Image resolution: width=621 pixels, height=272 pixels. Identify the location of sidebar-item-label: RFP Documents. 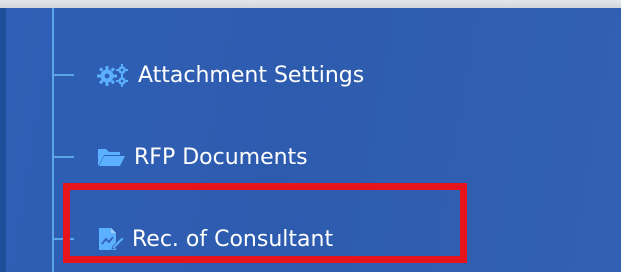
(221, 157).